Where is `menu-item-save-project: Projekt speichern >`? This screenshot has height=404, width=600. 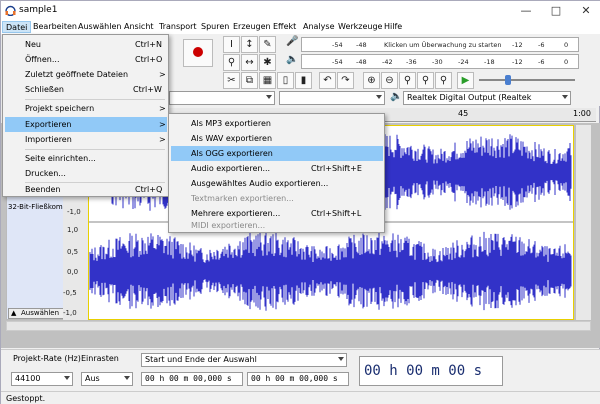 menu-item-save-project: Projekt speichern > is located at coordinates (86, 108).